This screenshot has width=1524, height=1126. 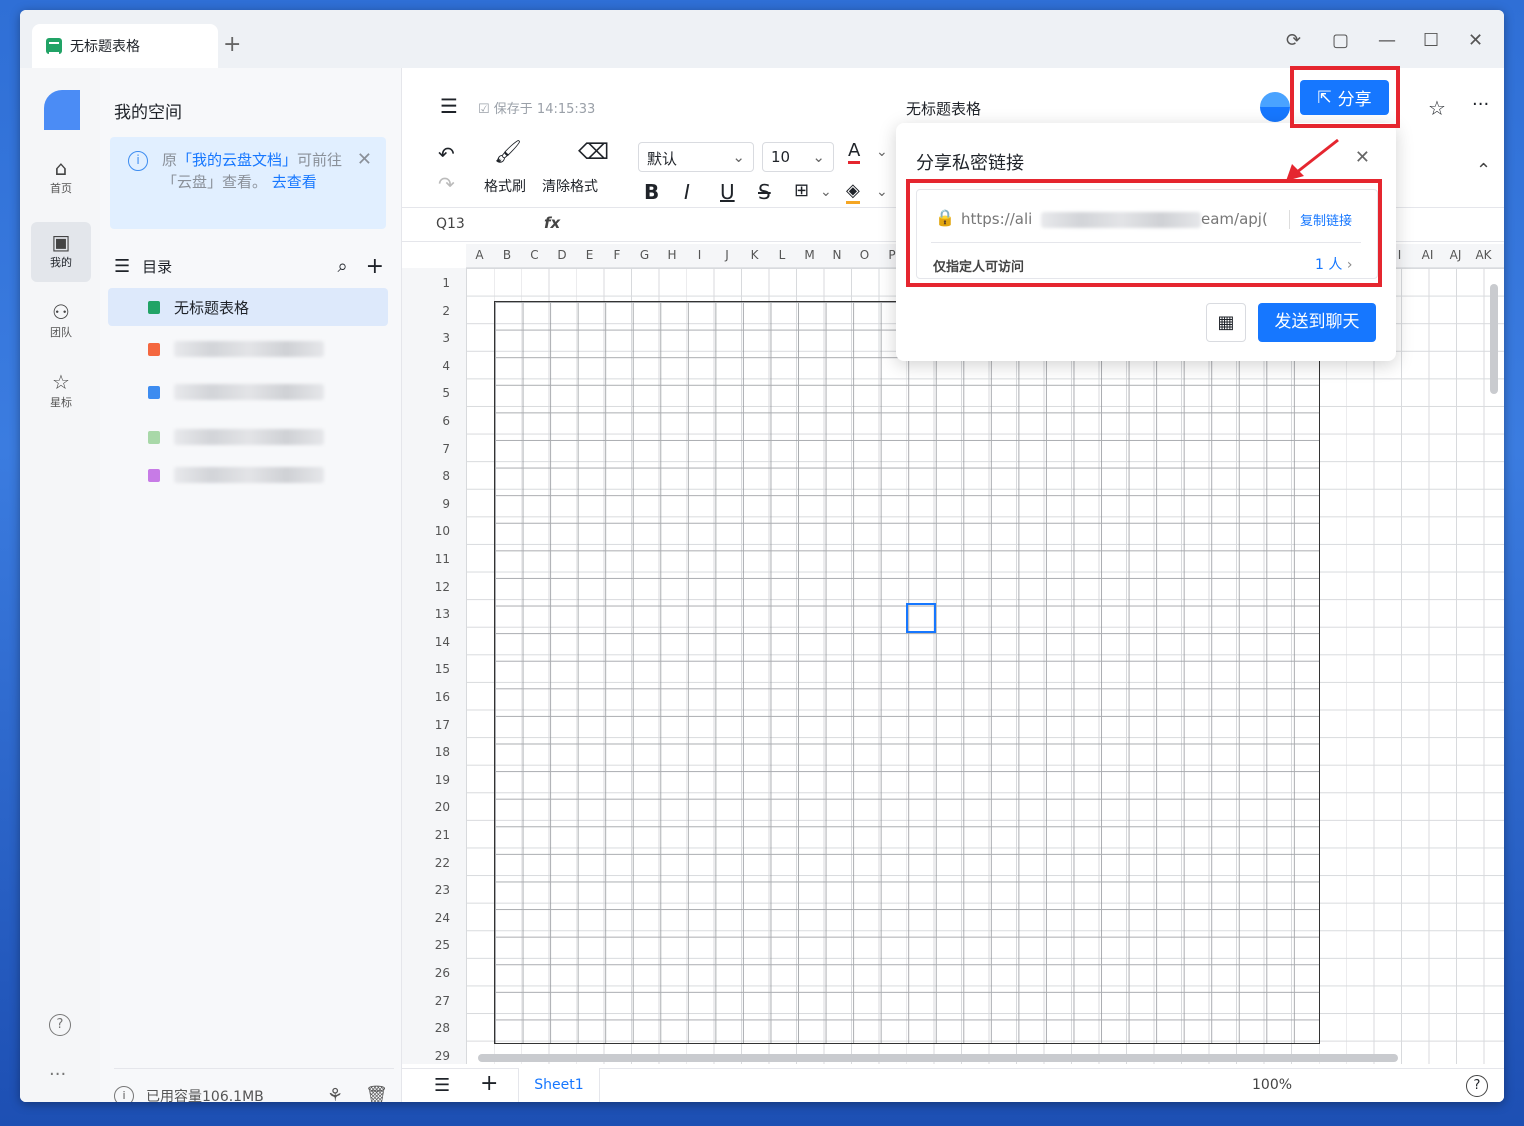 I want to click on format-painter-label: 格式刷, so click(x=505, y=186).